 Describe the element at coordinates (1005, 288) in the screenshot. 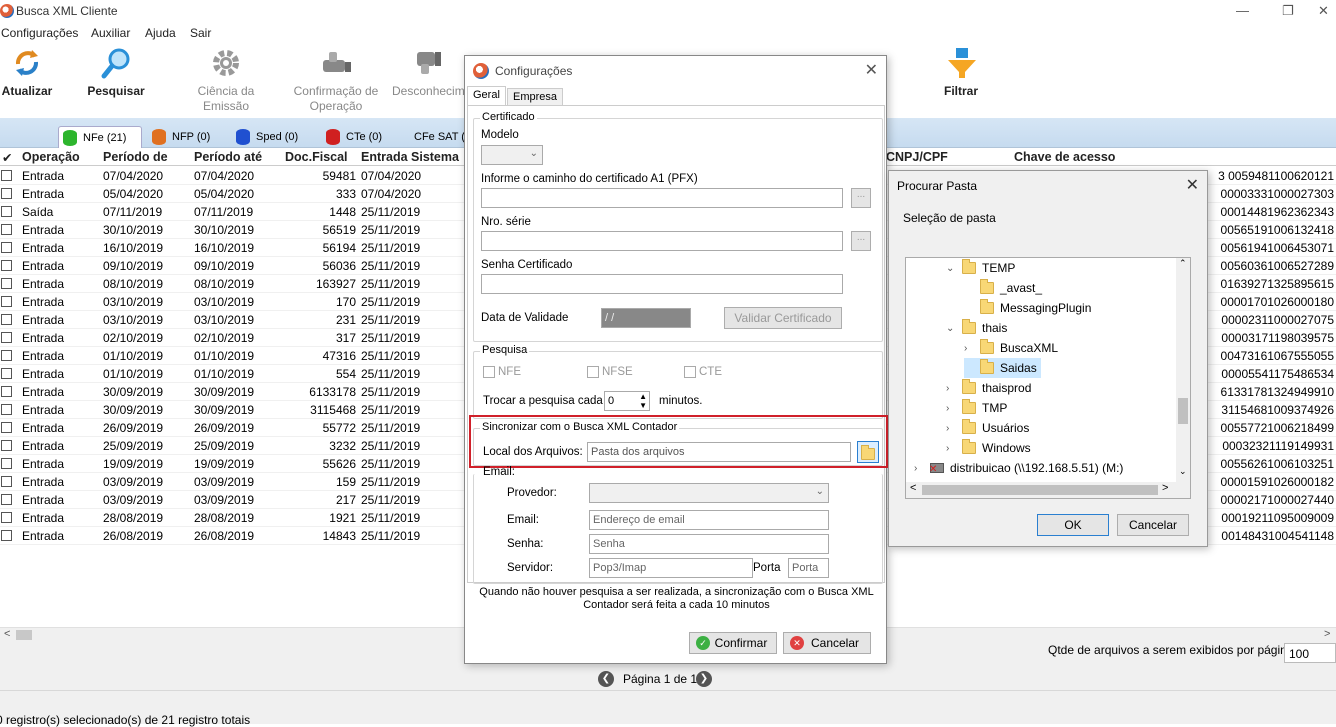

I see `folder-tree-item: _avast_` at that location.